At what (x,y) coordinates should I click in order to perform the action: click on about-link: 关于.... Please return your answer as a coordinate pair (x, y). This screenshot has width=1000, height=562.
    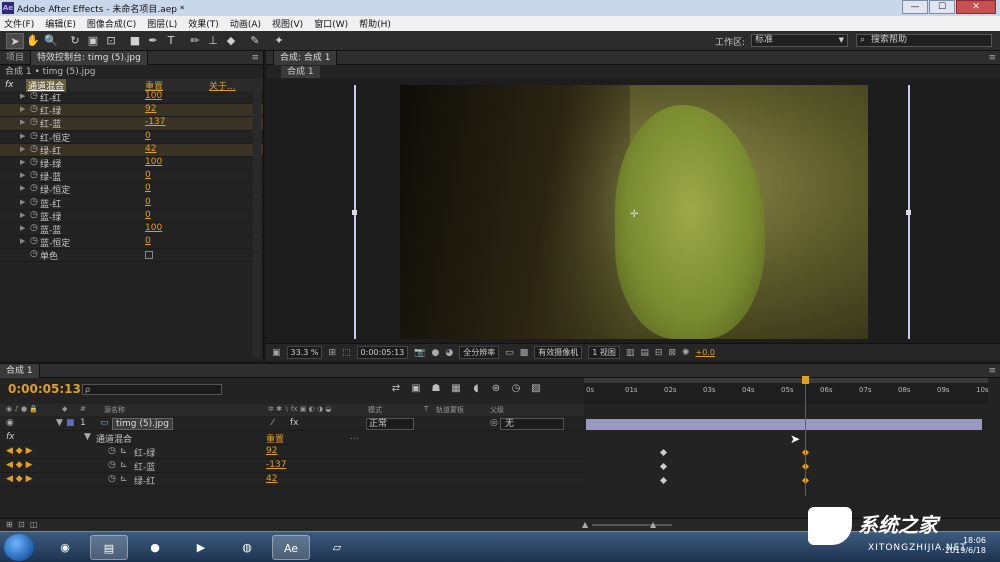
    Looking at the image, I should click on (222, 85).